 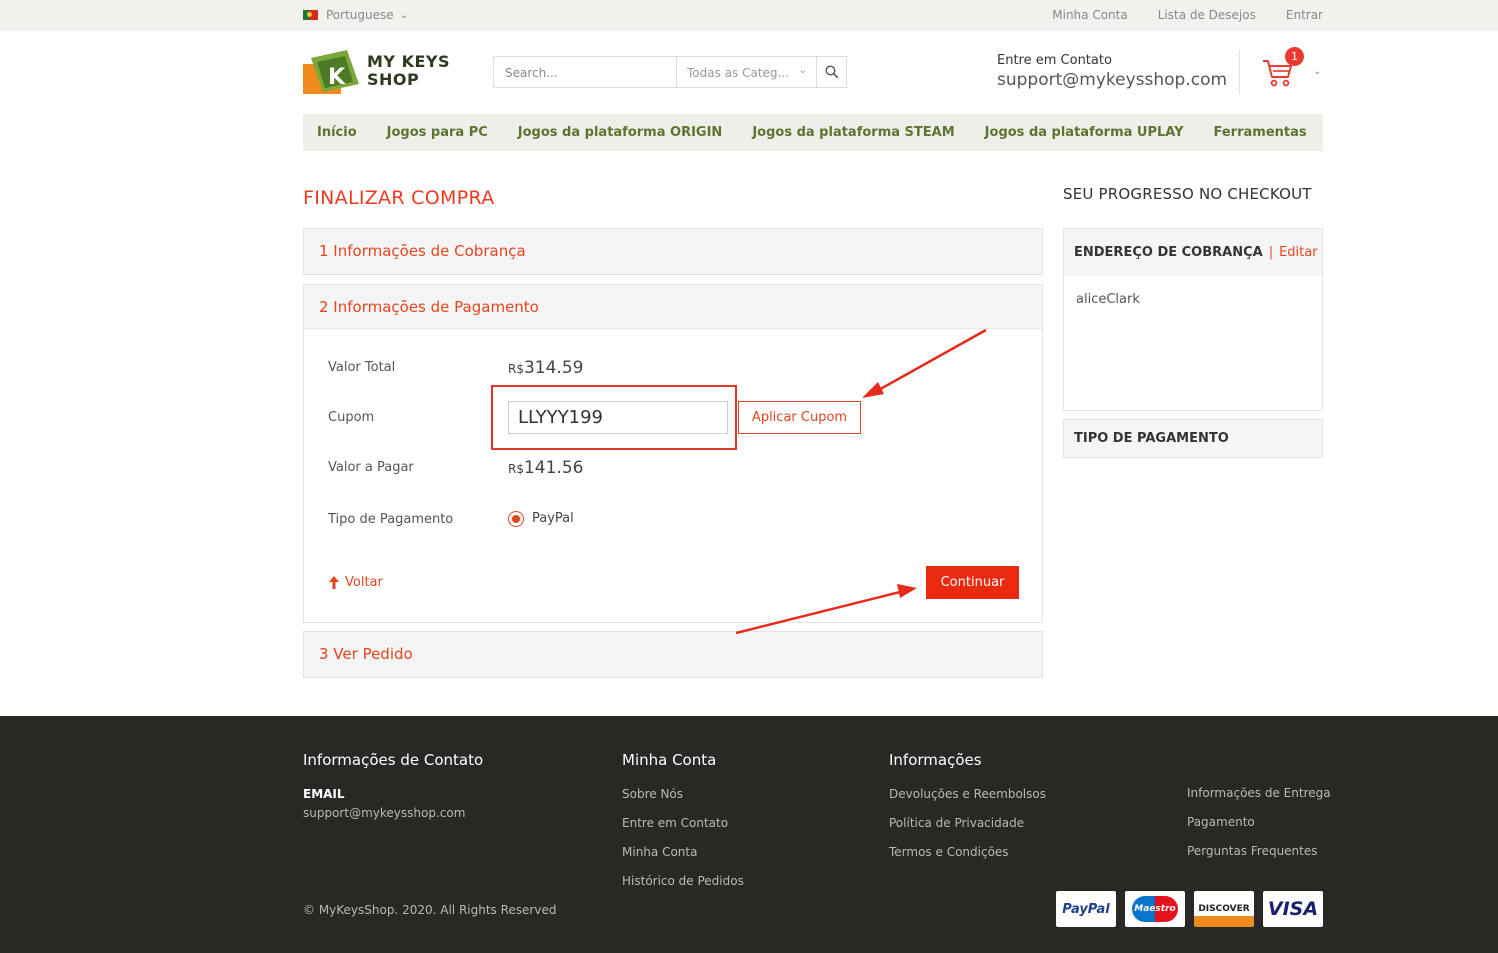 I want to click on billing-address-title: ENDEREÇO DE COBRANÇA, so click(x=1168, y=252).